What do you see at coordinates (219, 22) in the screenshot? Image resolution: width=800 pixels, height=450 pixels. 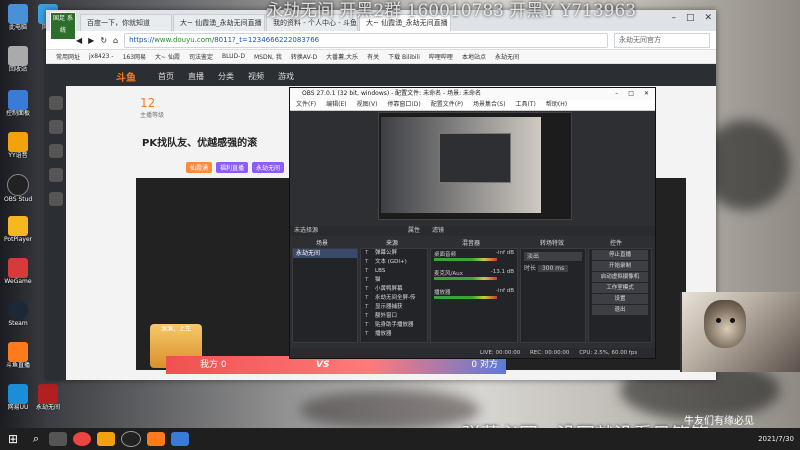 I see `browser-tab: 大~ 仙霞湧_永劫无间直播` at bounding box center [219, 22].